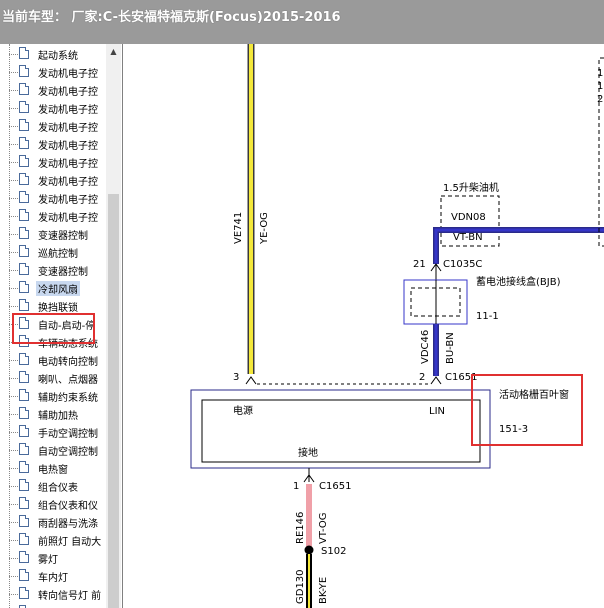 The height and width of the screenshot is (608, 604). I want to click on vehicle-model-title: 当前车型： 厂家:C-长安福特福克斯(Focus)2015-2016, so click(171, 17).